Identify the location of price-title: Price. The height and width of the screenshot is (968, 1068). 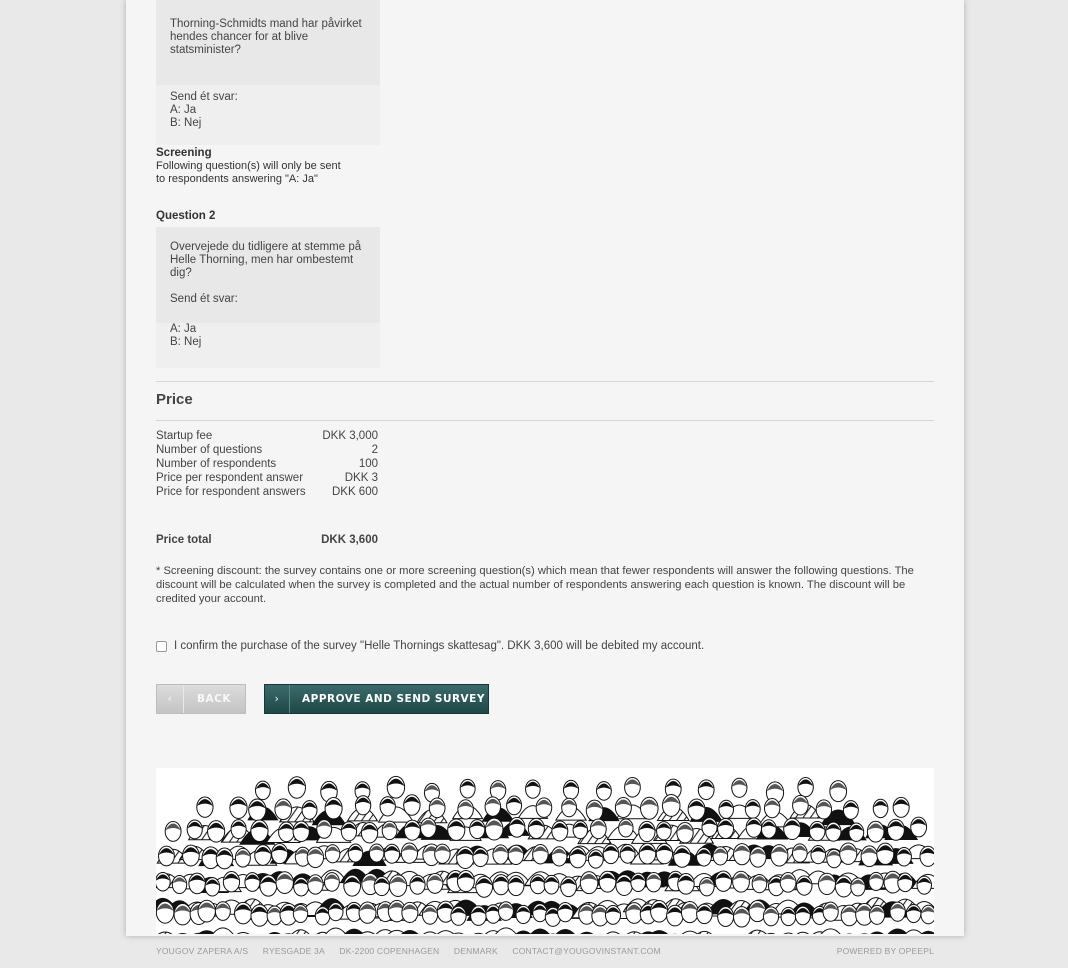
(174, 399).